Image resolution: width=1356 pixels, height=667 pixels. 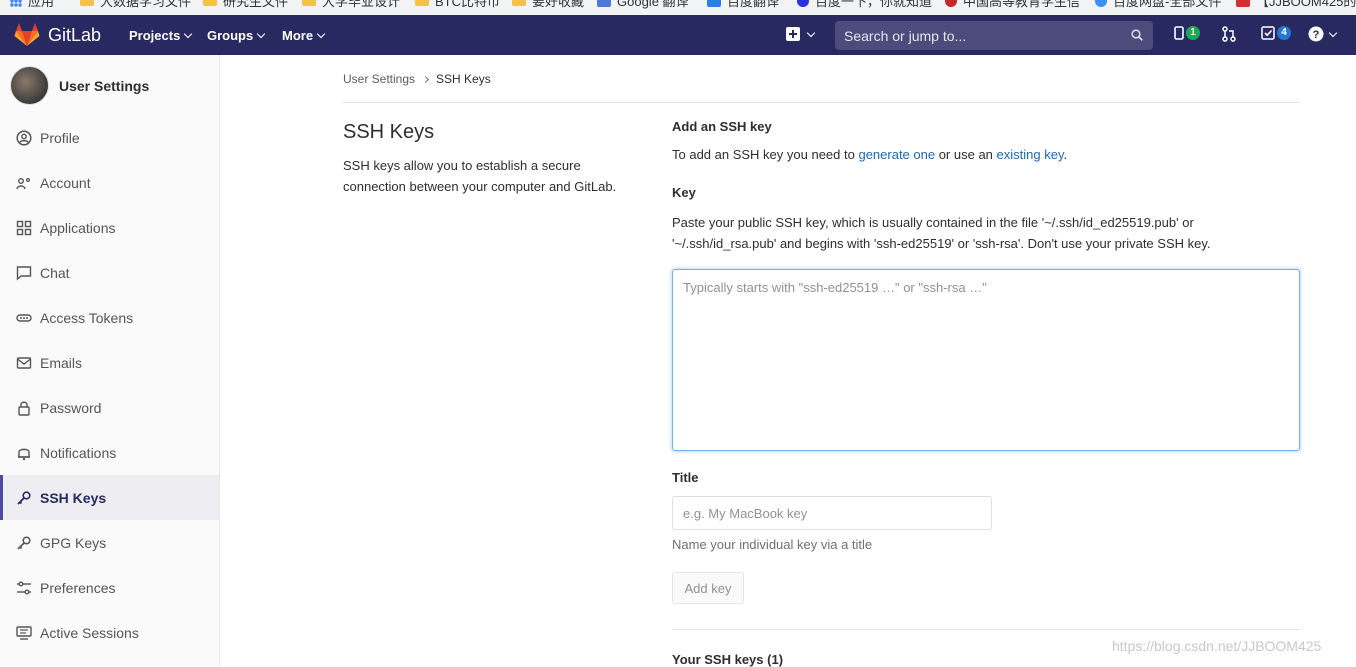 I want to click on new-dropdown-button, so click(x=801, y=34).